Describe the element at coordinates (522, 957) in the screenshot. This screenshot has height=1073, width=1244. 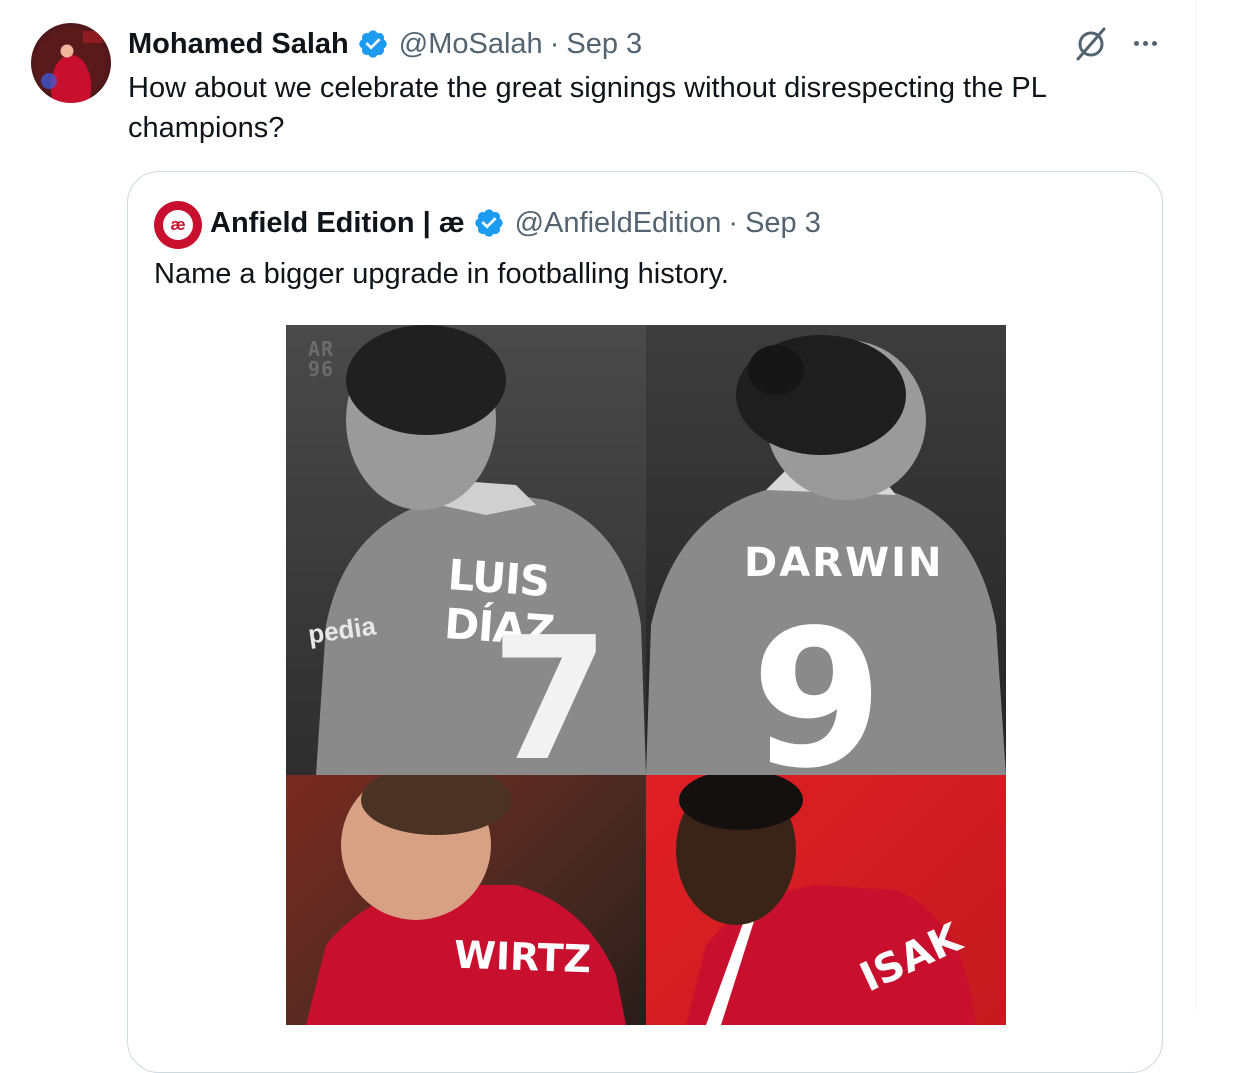
I see `shirt-name-wirtz: WIRTZ` at that location.